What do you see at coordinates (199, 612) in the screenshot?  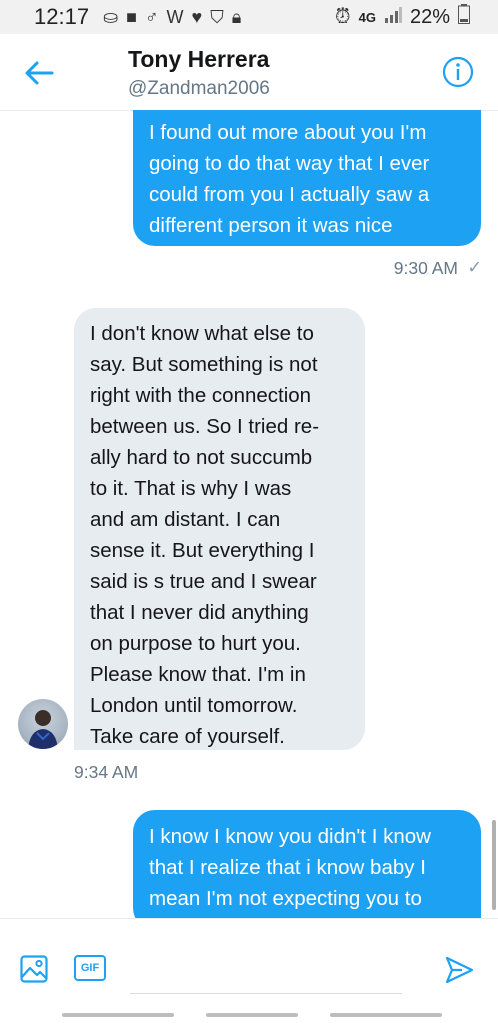 I see `message-line: that I never did anything` at bounding box center [199, 612].